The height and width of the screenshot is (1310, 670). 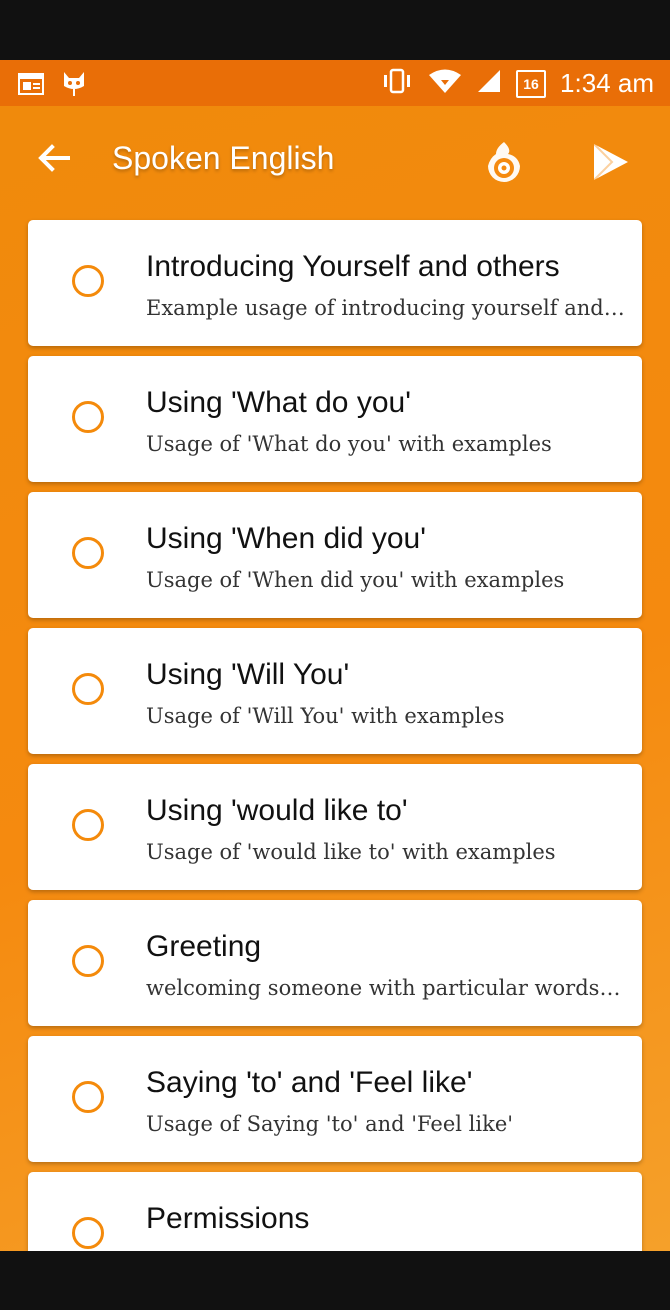 What do you see at coordinates (335, 1211) in the screenshot?
I see `list-item: Permissions` at bounding box center [335, 1211].